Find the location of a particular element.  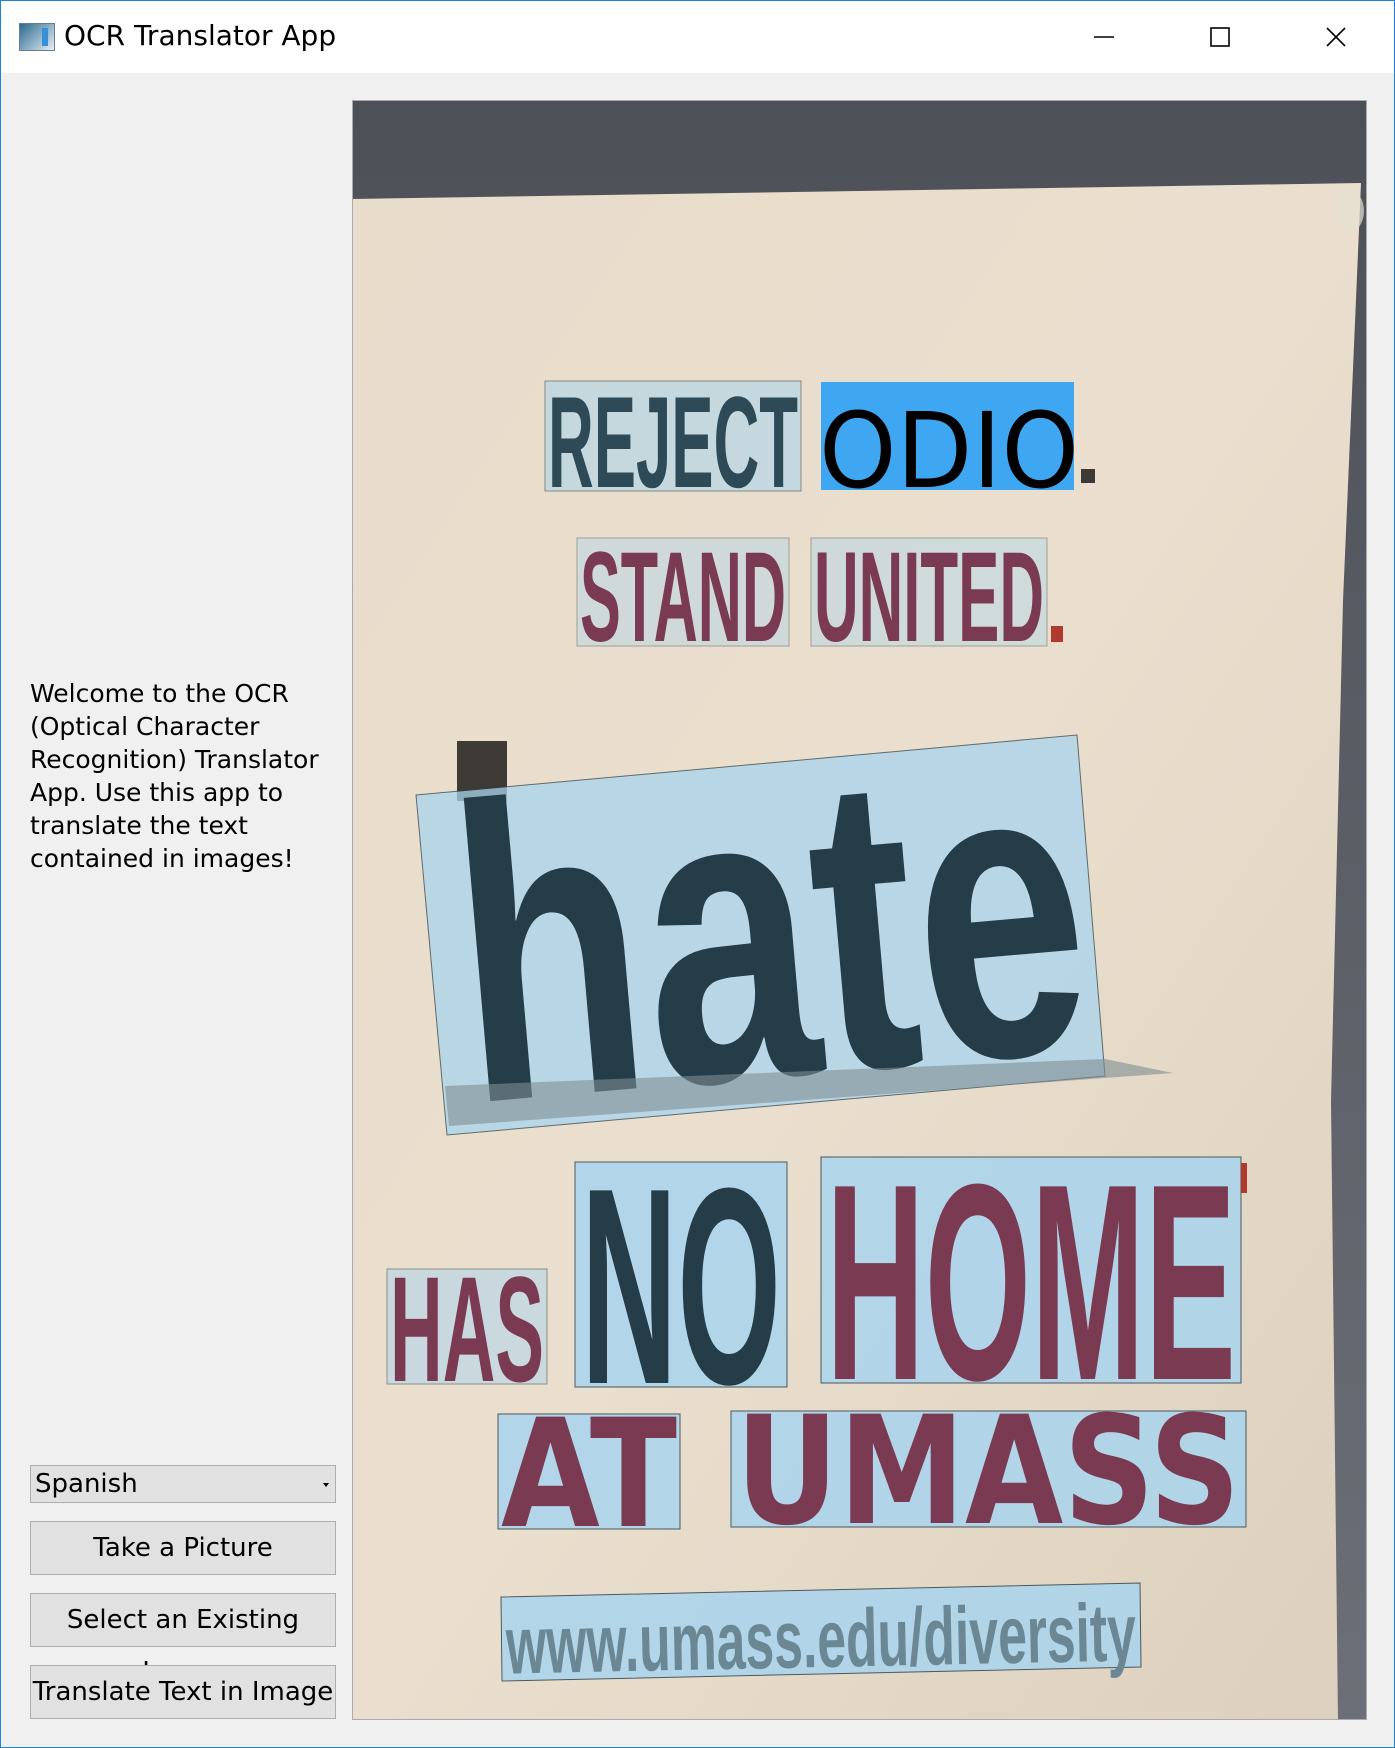

chevron-down-icon is located at coordinates (326, 1485).